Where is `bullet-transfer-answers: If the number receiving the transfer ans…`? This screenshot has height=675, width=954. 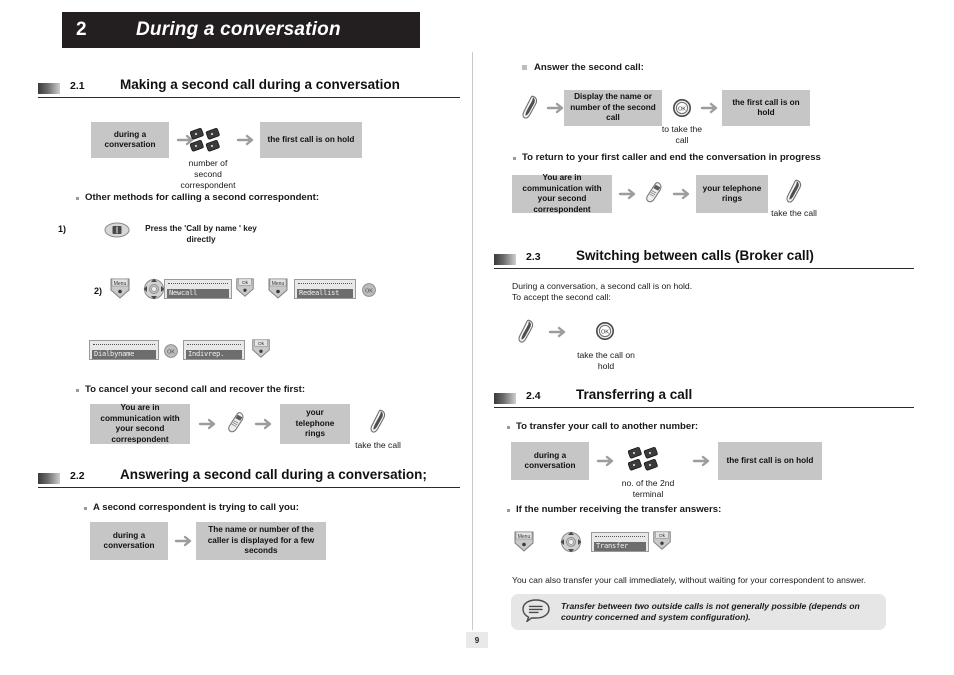 bullet-transfer-answers: If the number receiving the transfer ans… is located at coordinates (614, 509).